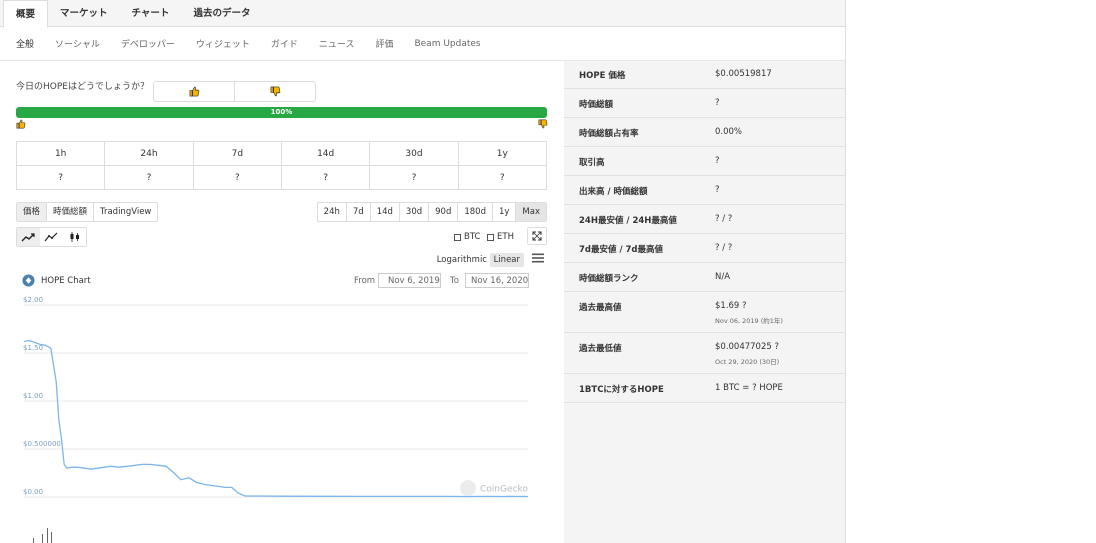  Describe the element at coordinates (413, 212) in the screenshot. I see `range-30d-button: 30d` at that location.